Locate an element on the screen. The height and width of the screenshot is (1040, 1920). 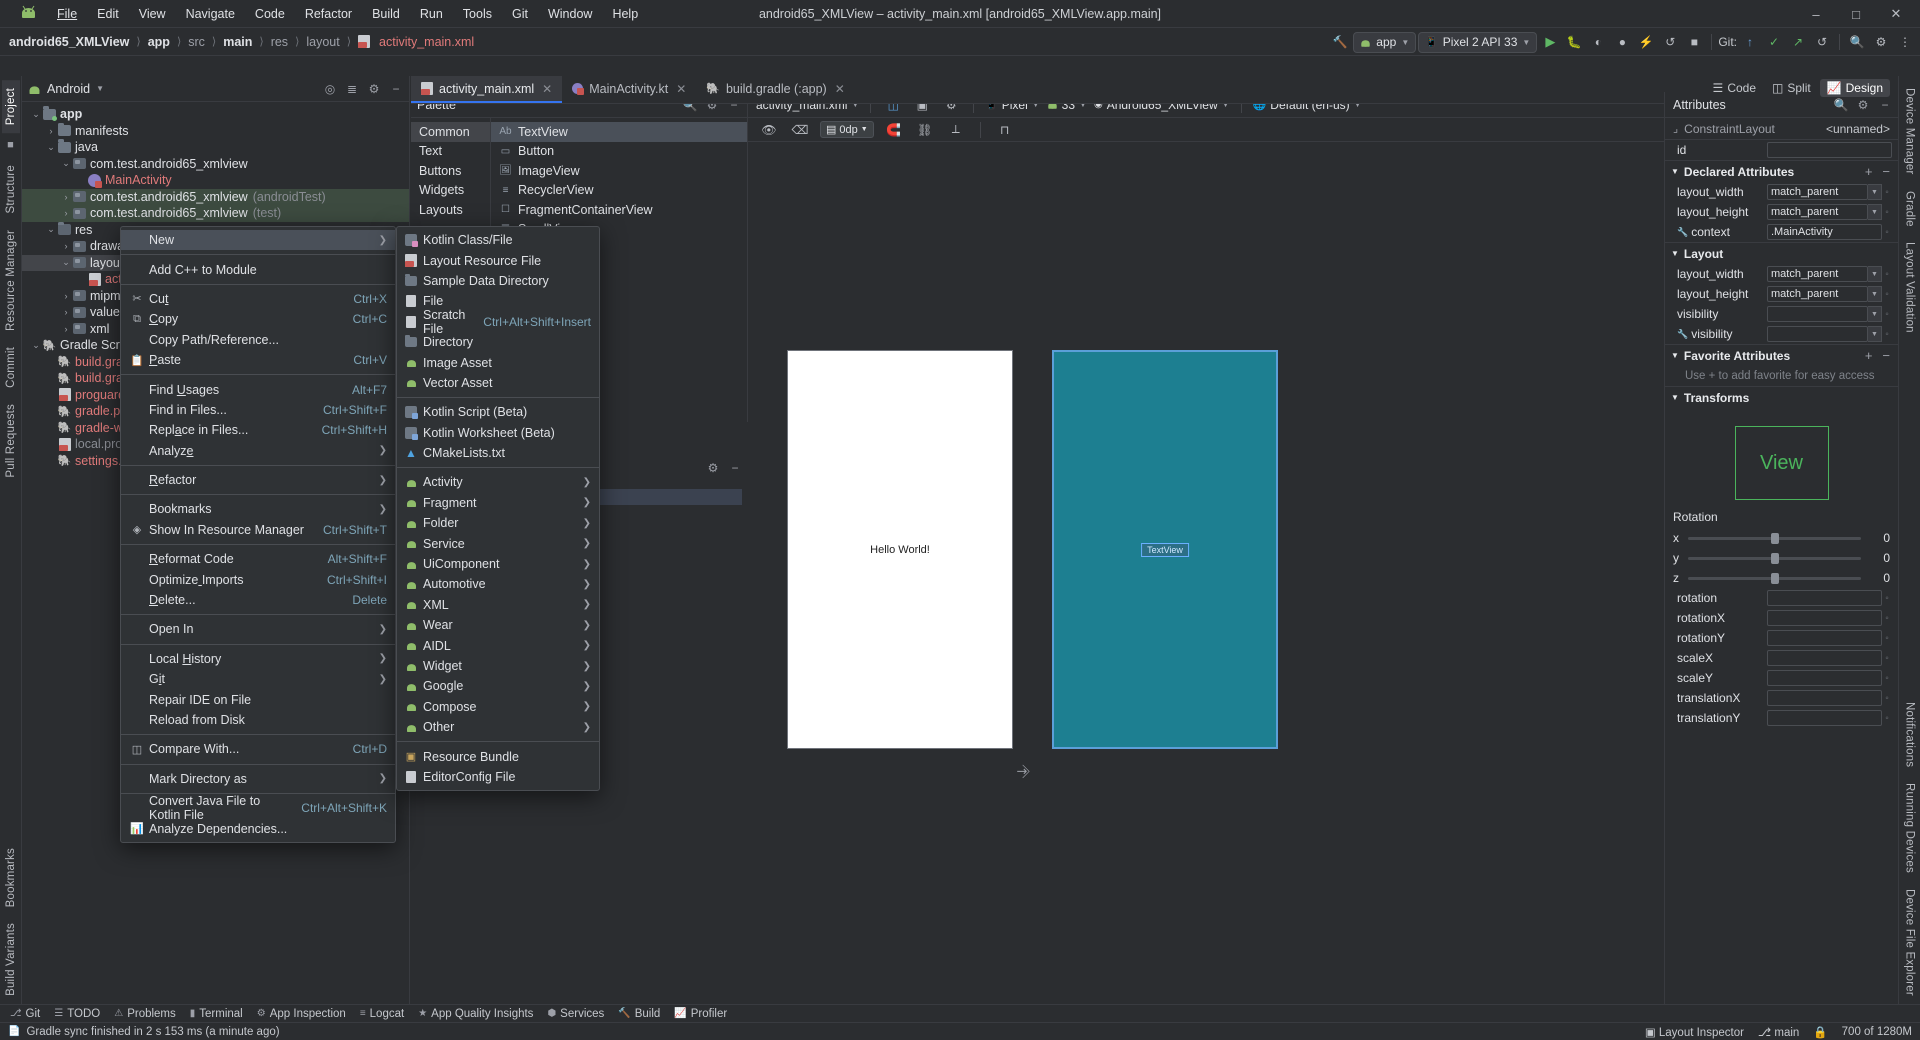
tree-node-com-test-android65-xmlview: › com.test.android65_xmlview (test) is located at coordinates (215, 213).